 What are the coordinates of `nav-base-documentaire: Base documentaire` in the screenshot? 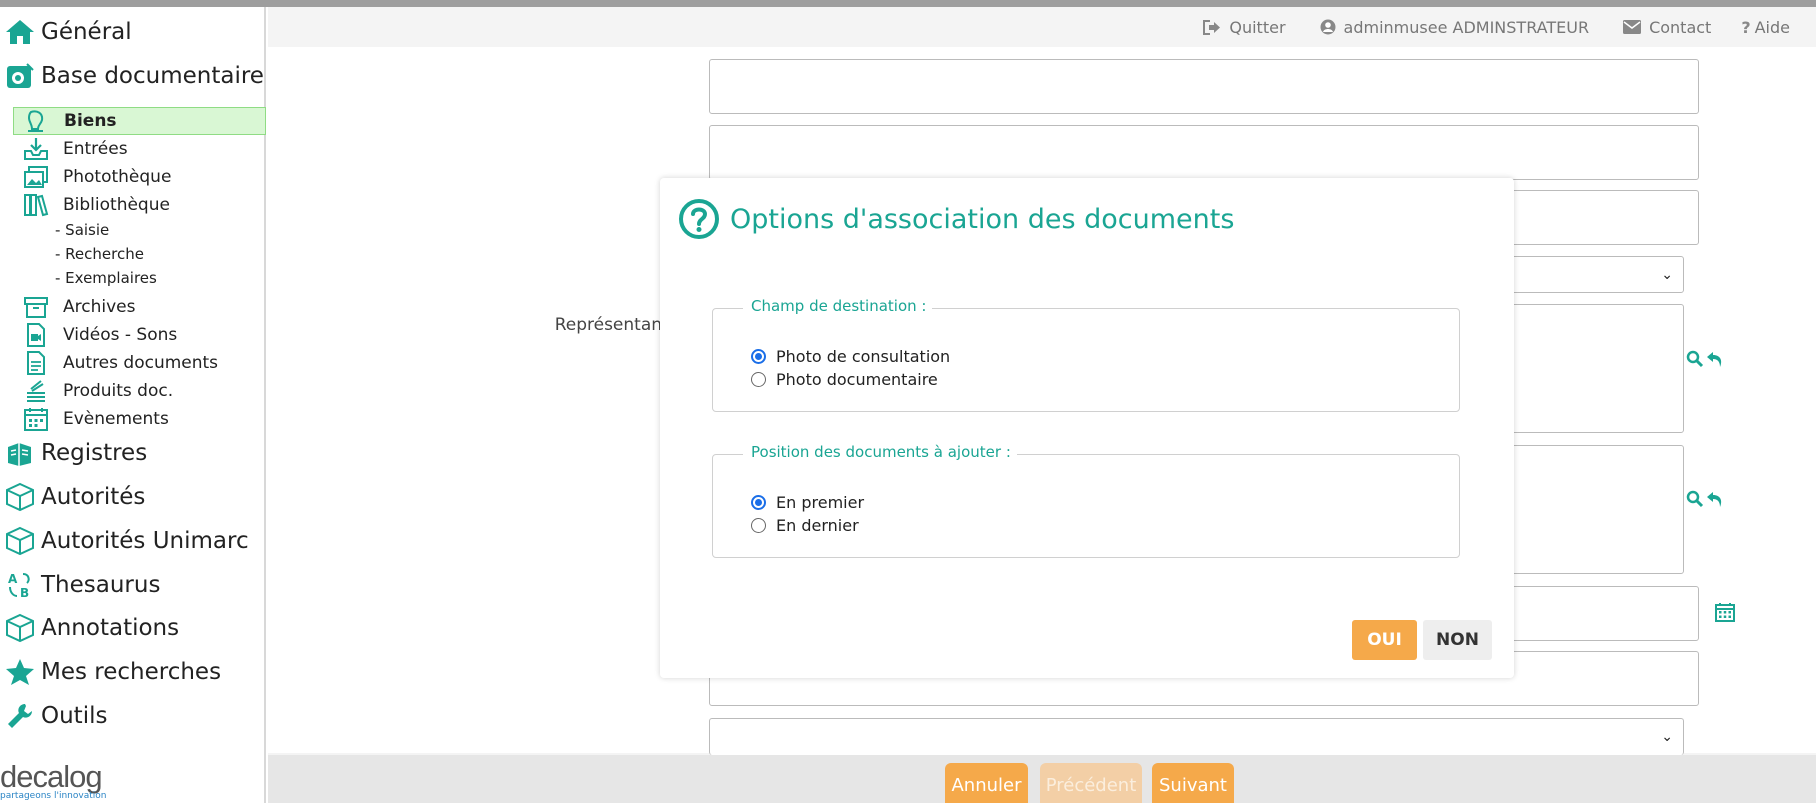 It's located at (132, 76).